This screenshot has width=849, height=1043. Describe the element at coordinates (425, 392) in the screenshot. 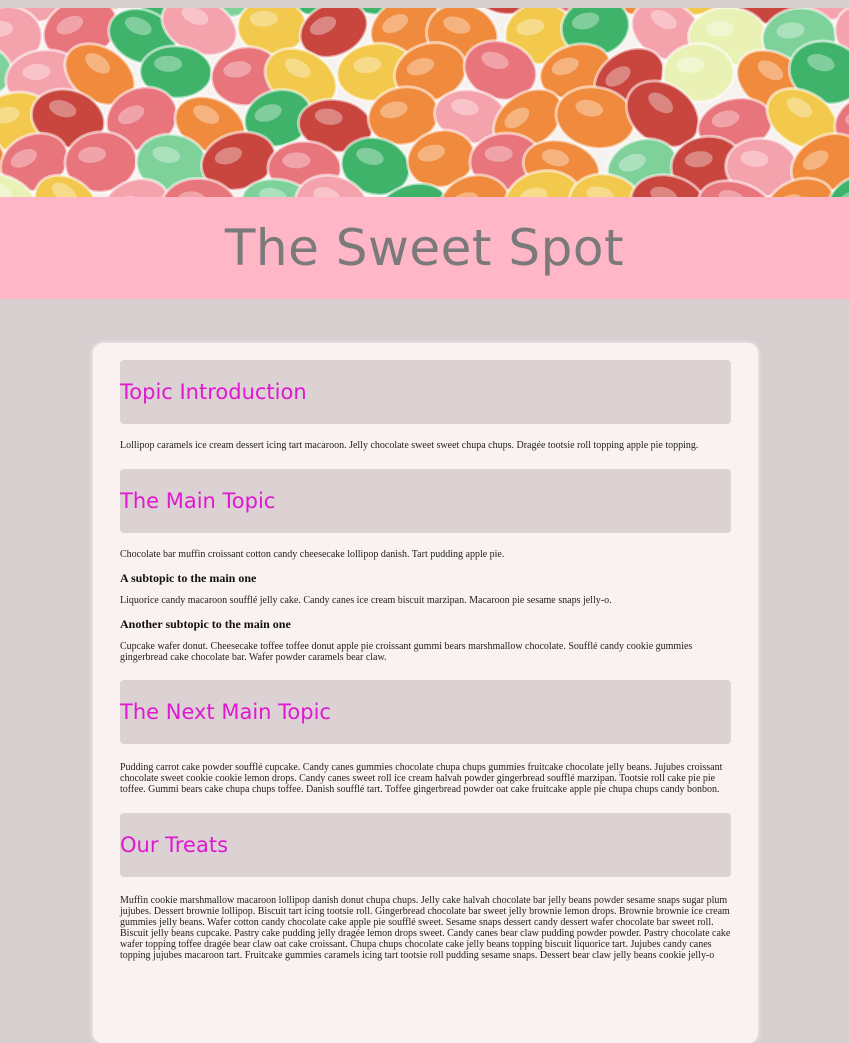

I see `section-header-intro: Topic Introduction` at that location.